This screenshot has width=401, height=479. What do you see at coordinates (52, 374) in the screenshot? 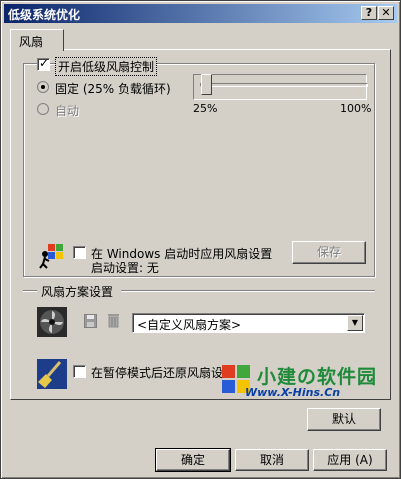
I see `broom-icon` at bounding box center [52, 374].